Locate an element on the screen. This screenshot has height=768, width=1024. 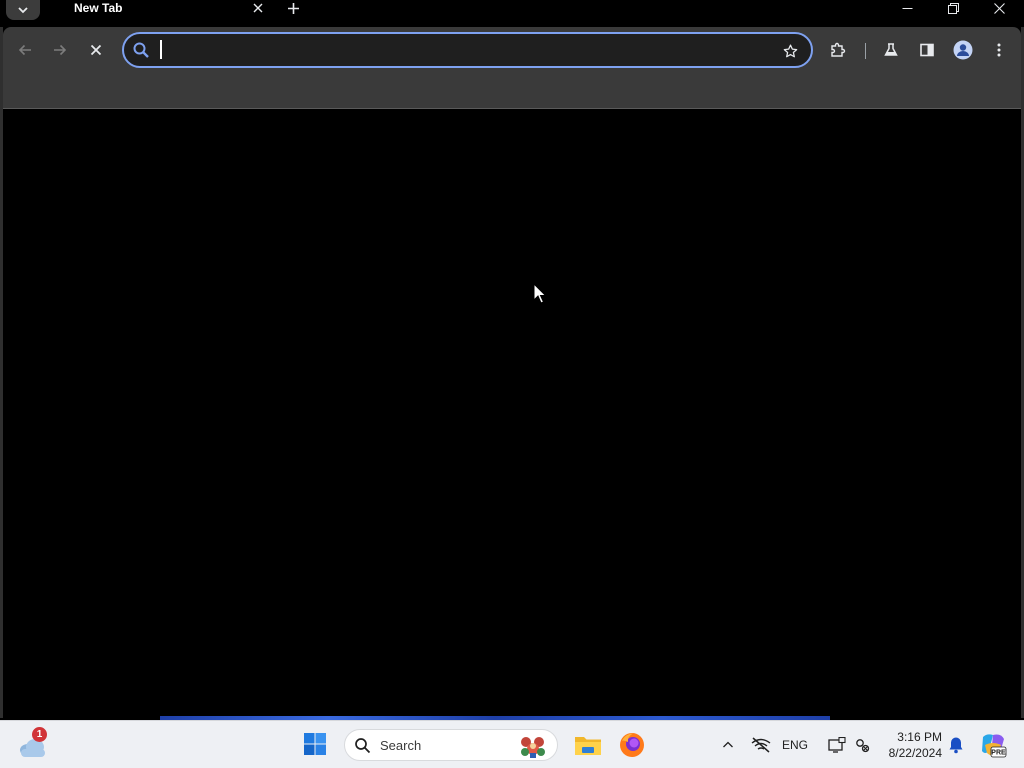
flask-icon is located at coordinates (891, 49).